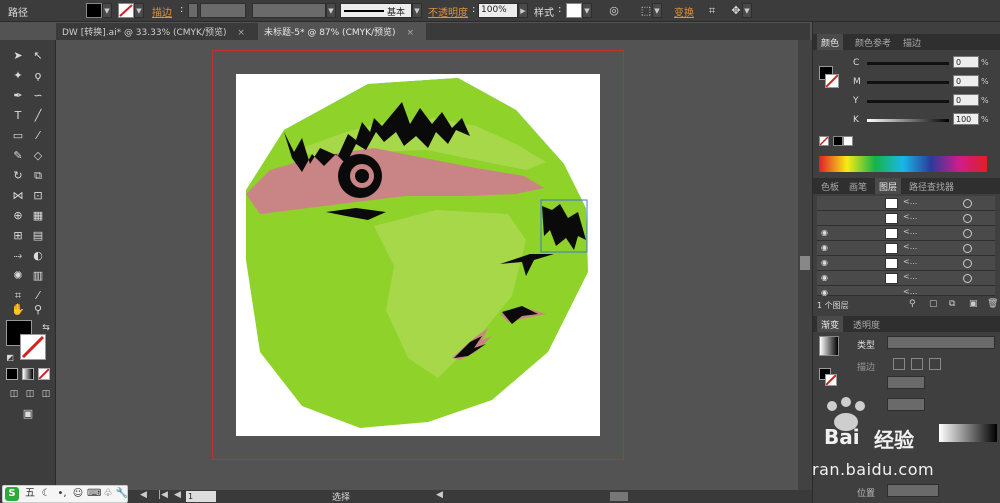 The width and height of the screenshot is (1000, 503). I want to click on stroke-weight-stepper, so click(193, 10).